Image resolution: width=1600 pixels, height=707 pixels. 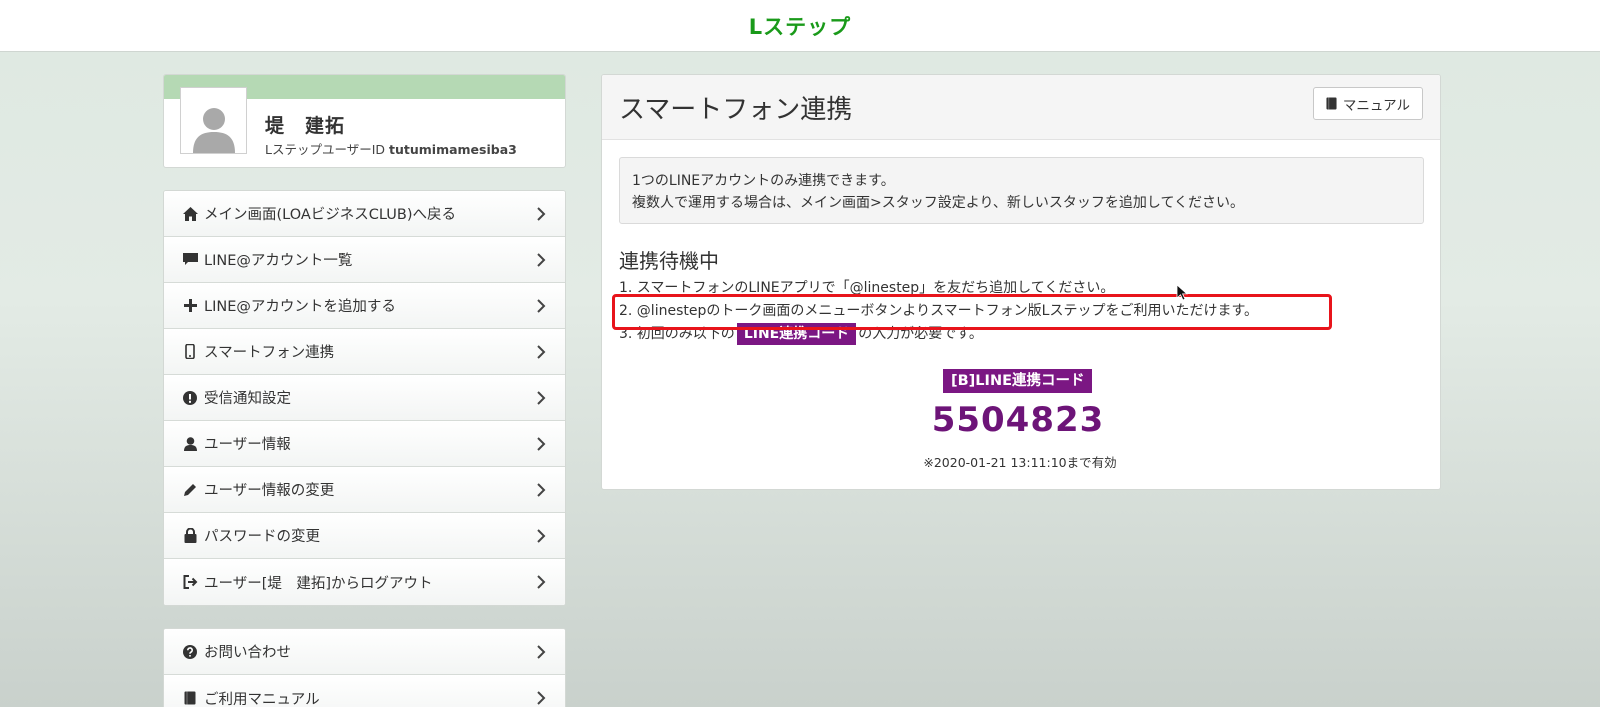 What do you see at coordinates (364, 490) in the screenshot?
I see `sidebar-item-edit-user: ユーザー情報の変更` at bounding box center [364, 490].